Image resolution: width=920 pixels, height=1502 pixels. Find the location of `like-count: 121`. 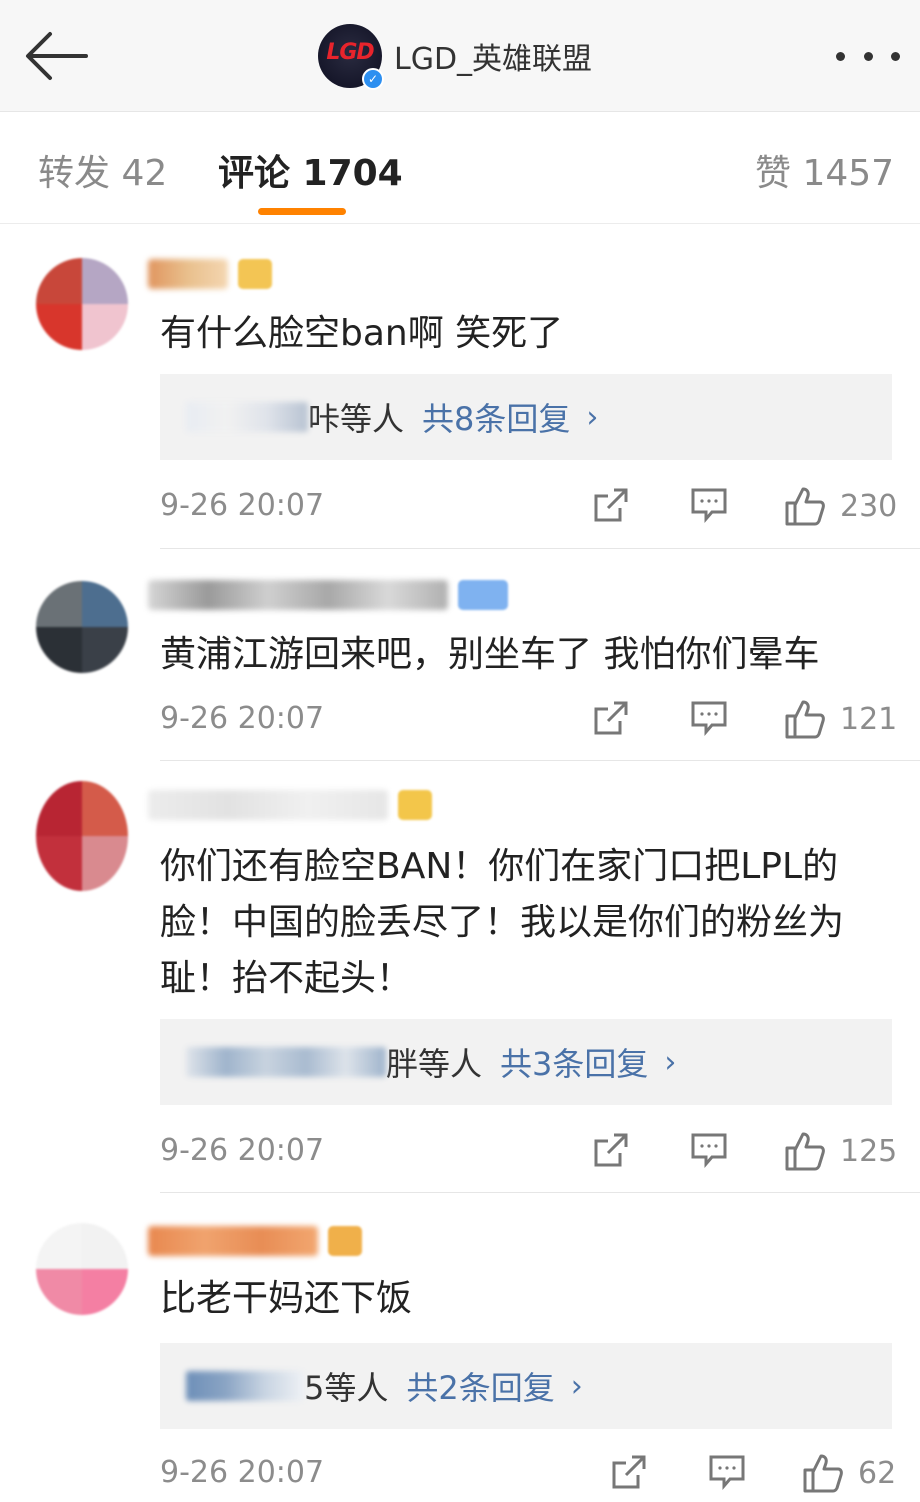

like-count: 121 is located at coordinates (869, 719).